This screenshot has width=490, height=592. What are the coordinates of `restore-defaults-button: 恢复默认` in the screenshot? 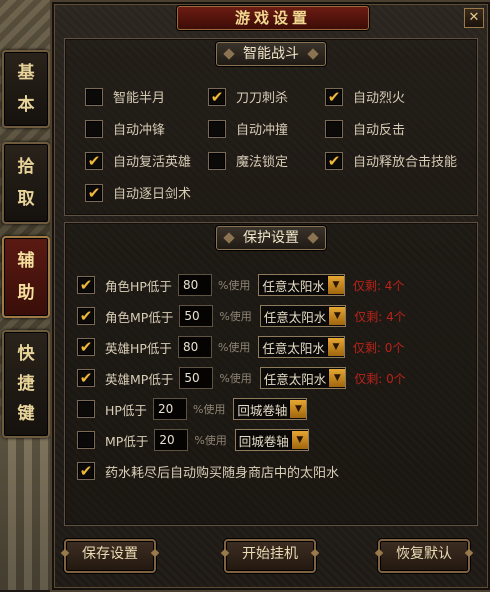 It's located at (424, 556).